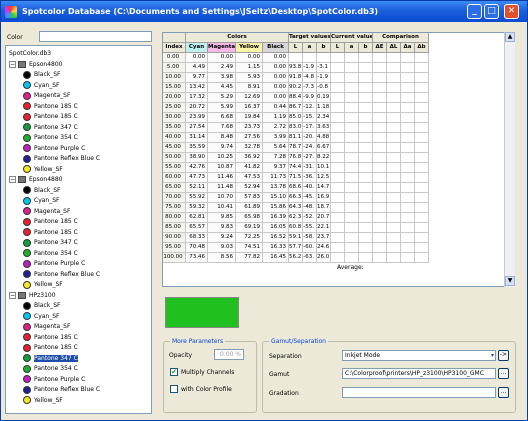 The height and width of the screenshot is (421, 528). What do you see at coordinates (174, 108) in the screenshot?
I see `row-index-cell: 25.00` at bounding box center [174, 108].